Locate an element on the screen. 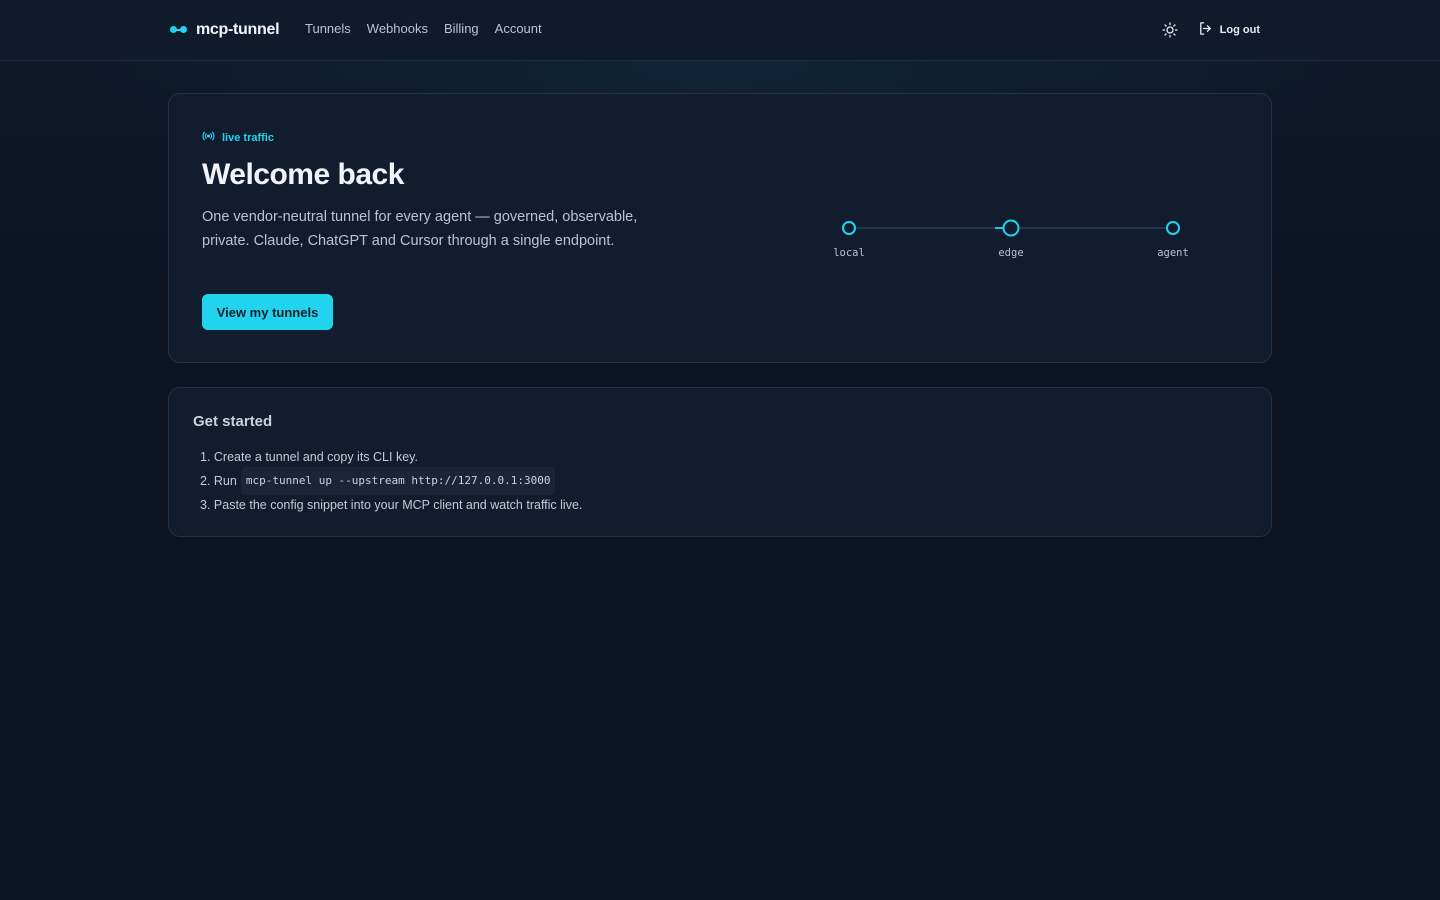  sun-icon is located at coordinates (1170, 30).